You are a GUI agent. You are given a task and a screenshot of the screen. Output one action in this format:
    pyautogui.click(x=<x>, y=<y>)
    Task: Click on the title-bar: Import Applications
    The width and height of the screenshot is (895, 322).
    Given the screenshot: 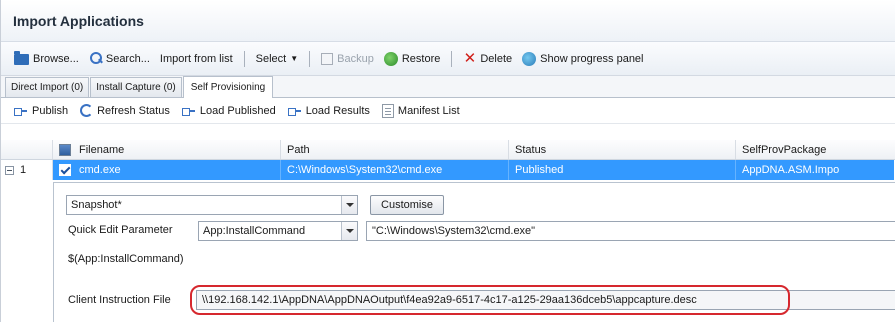 What is the action you would take?
    pyautogui.click(x=448, y=21)
    